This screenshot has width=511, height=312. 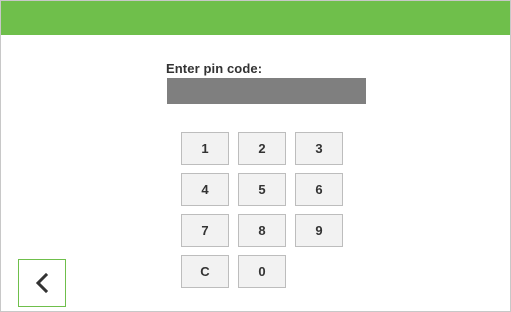 I want to click on key-4: 4, so click(x=205, y=189).